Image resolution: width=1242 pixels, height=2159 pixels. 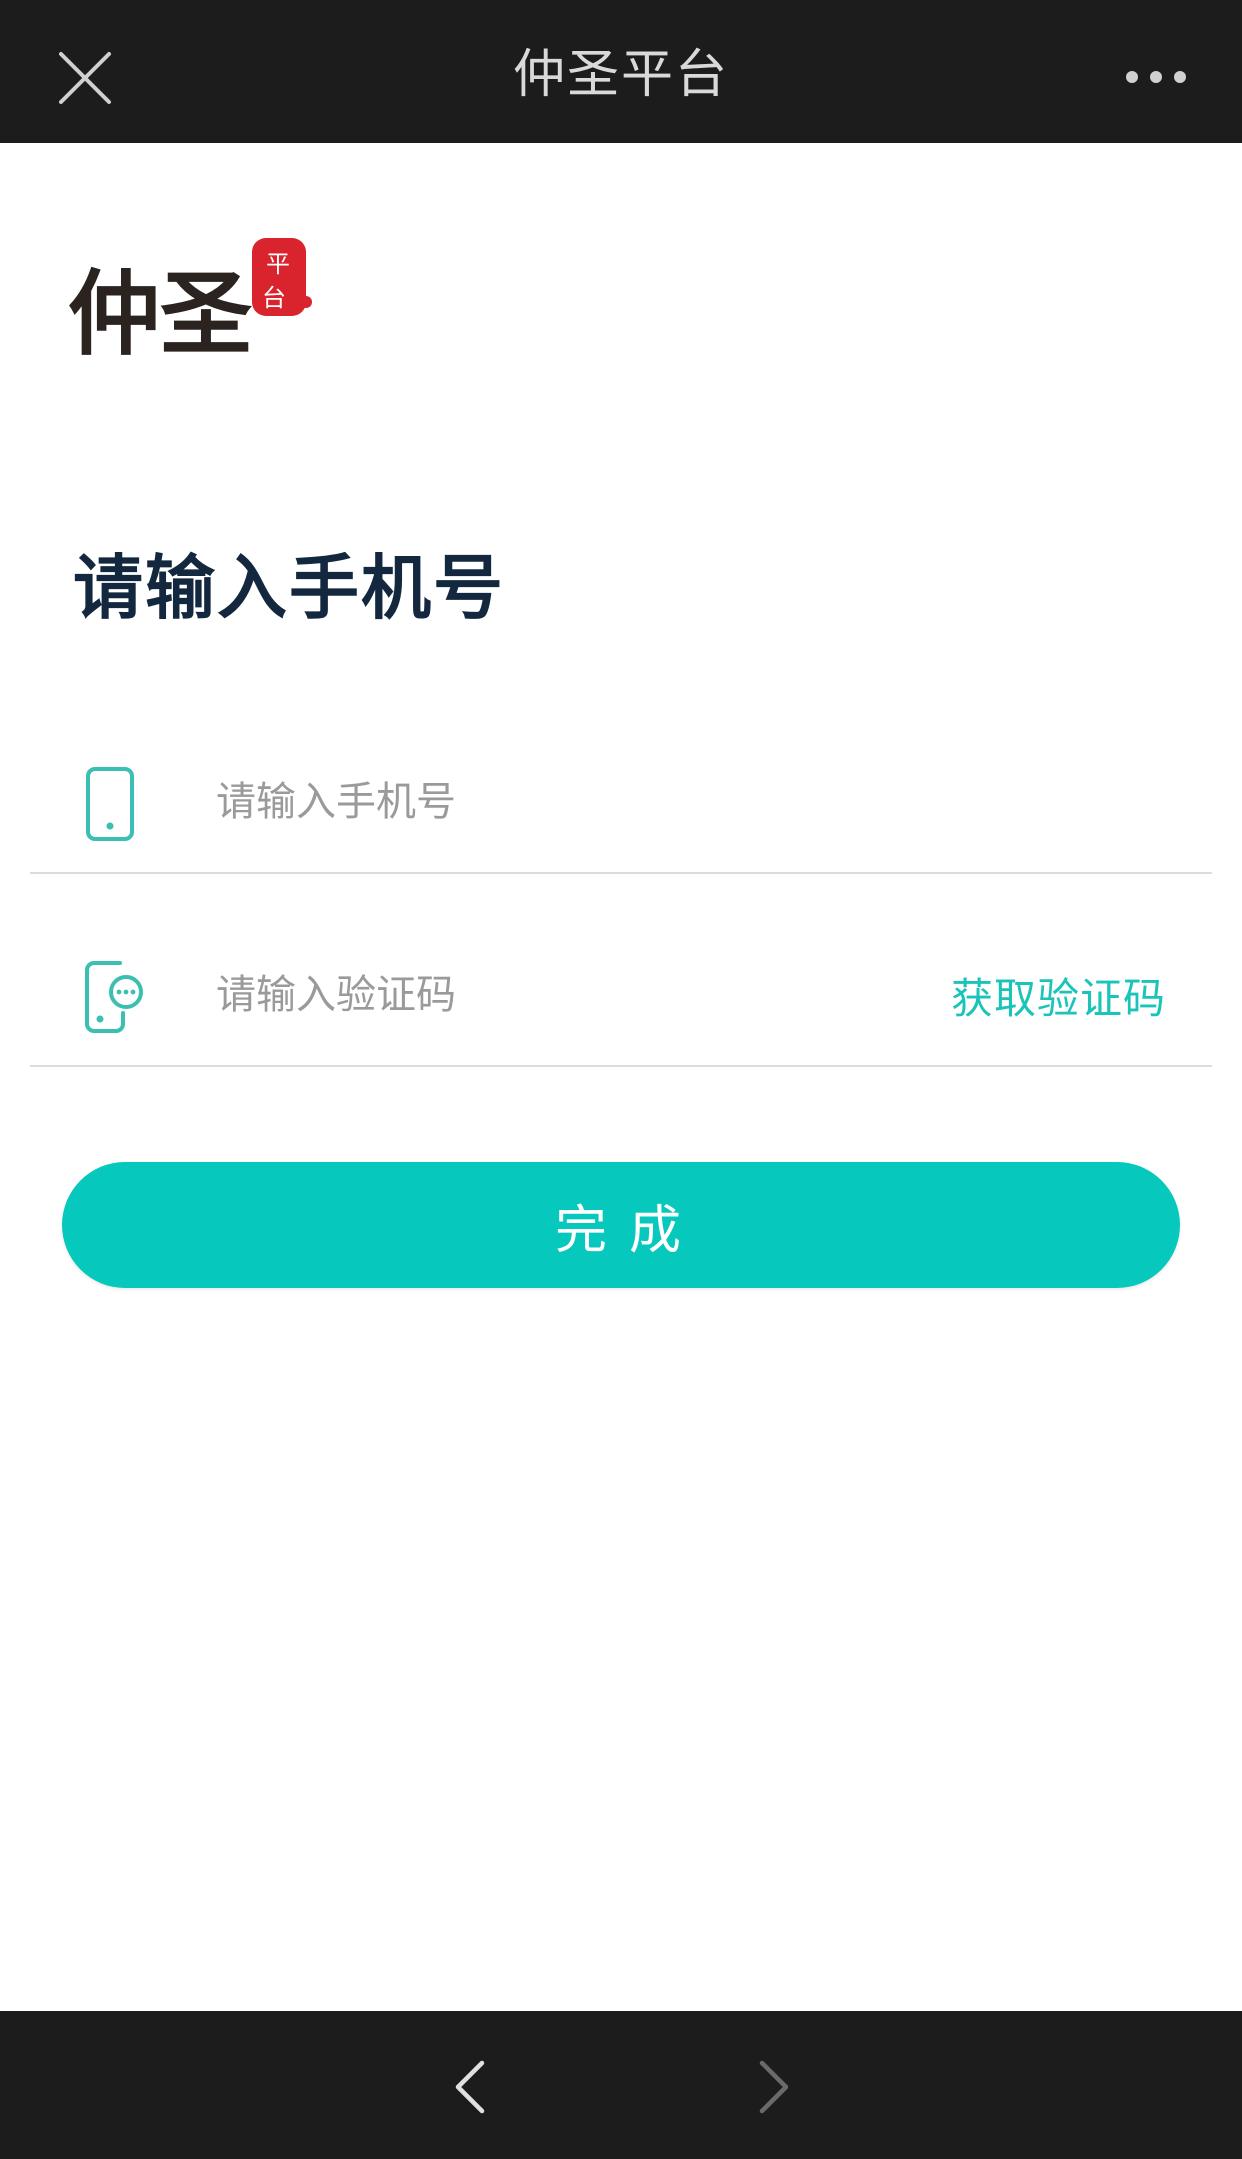 I want to click on verification-code-input, so click(x=546, y=995).